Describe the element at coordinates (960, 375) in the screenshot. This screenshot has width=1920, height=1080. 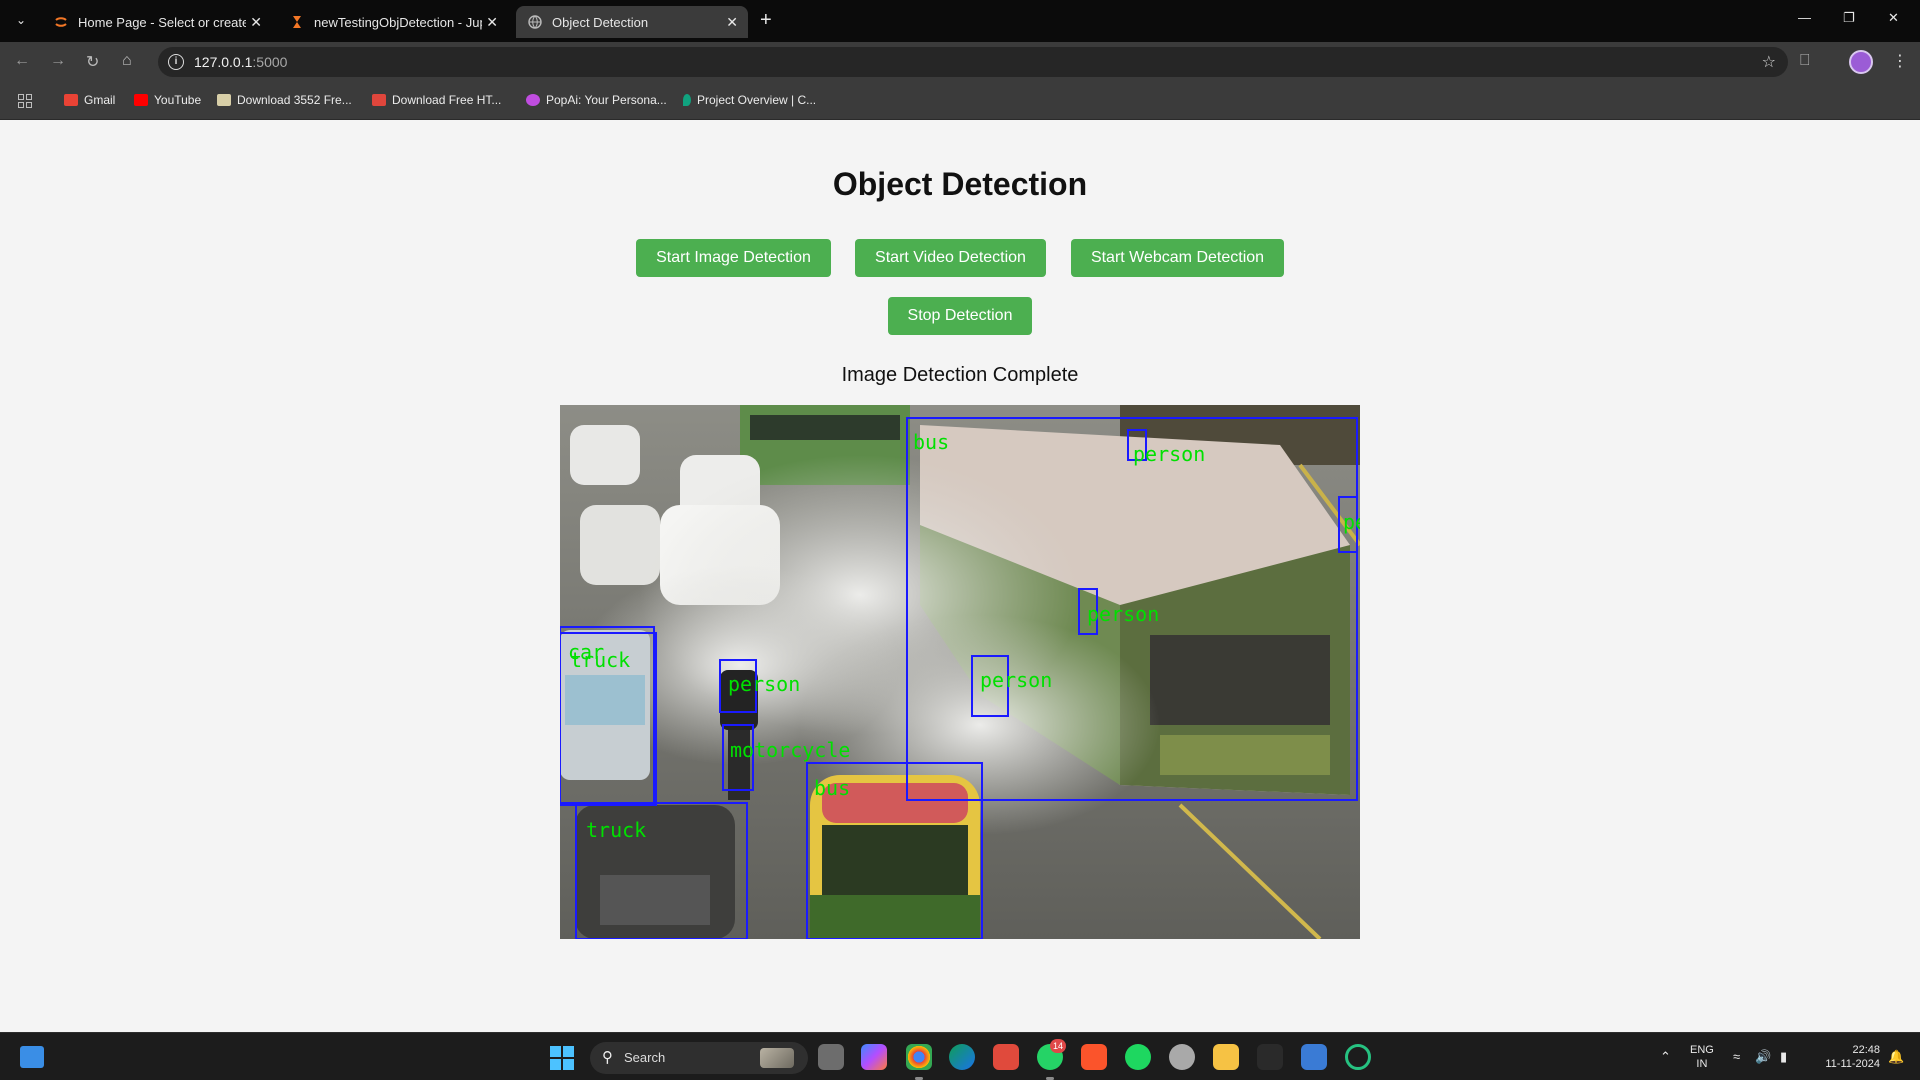
I see `detection-status: Image Detection Complete` at that location.